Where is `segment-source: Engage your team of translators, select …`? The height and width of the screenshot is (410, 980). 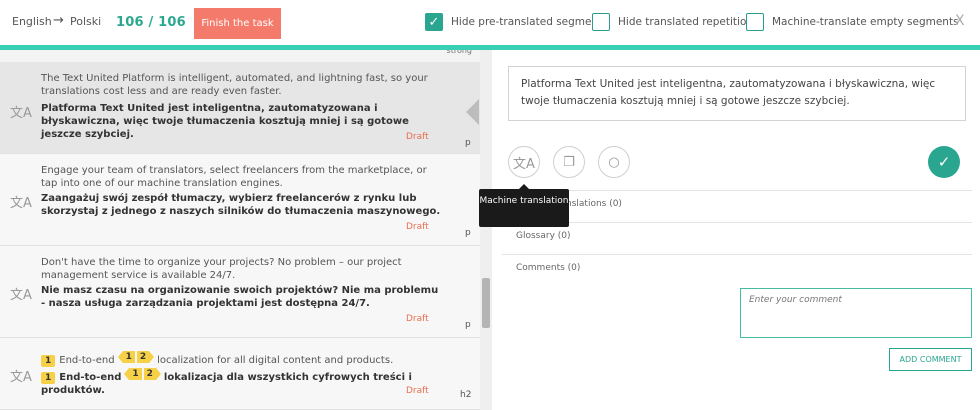 segment-source: Engage your team of translators, select … is located at coordinates (234, 177).